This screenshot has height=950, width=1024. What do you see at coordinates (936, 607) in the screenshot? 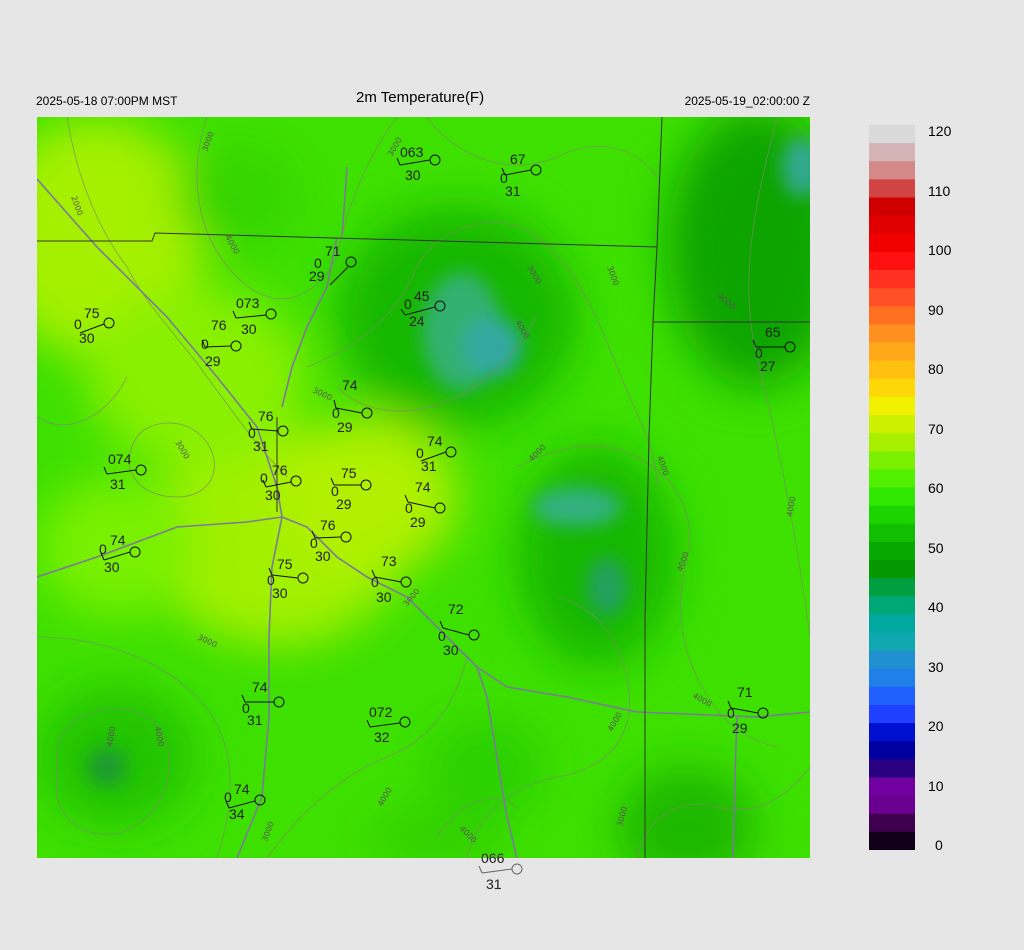
I see `colorbar-tick-label: 40` at bounding box center [936, 607].